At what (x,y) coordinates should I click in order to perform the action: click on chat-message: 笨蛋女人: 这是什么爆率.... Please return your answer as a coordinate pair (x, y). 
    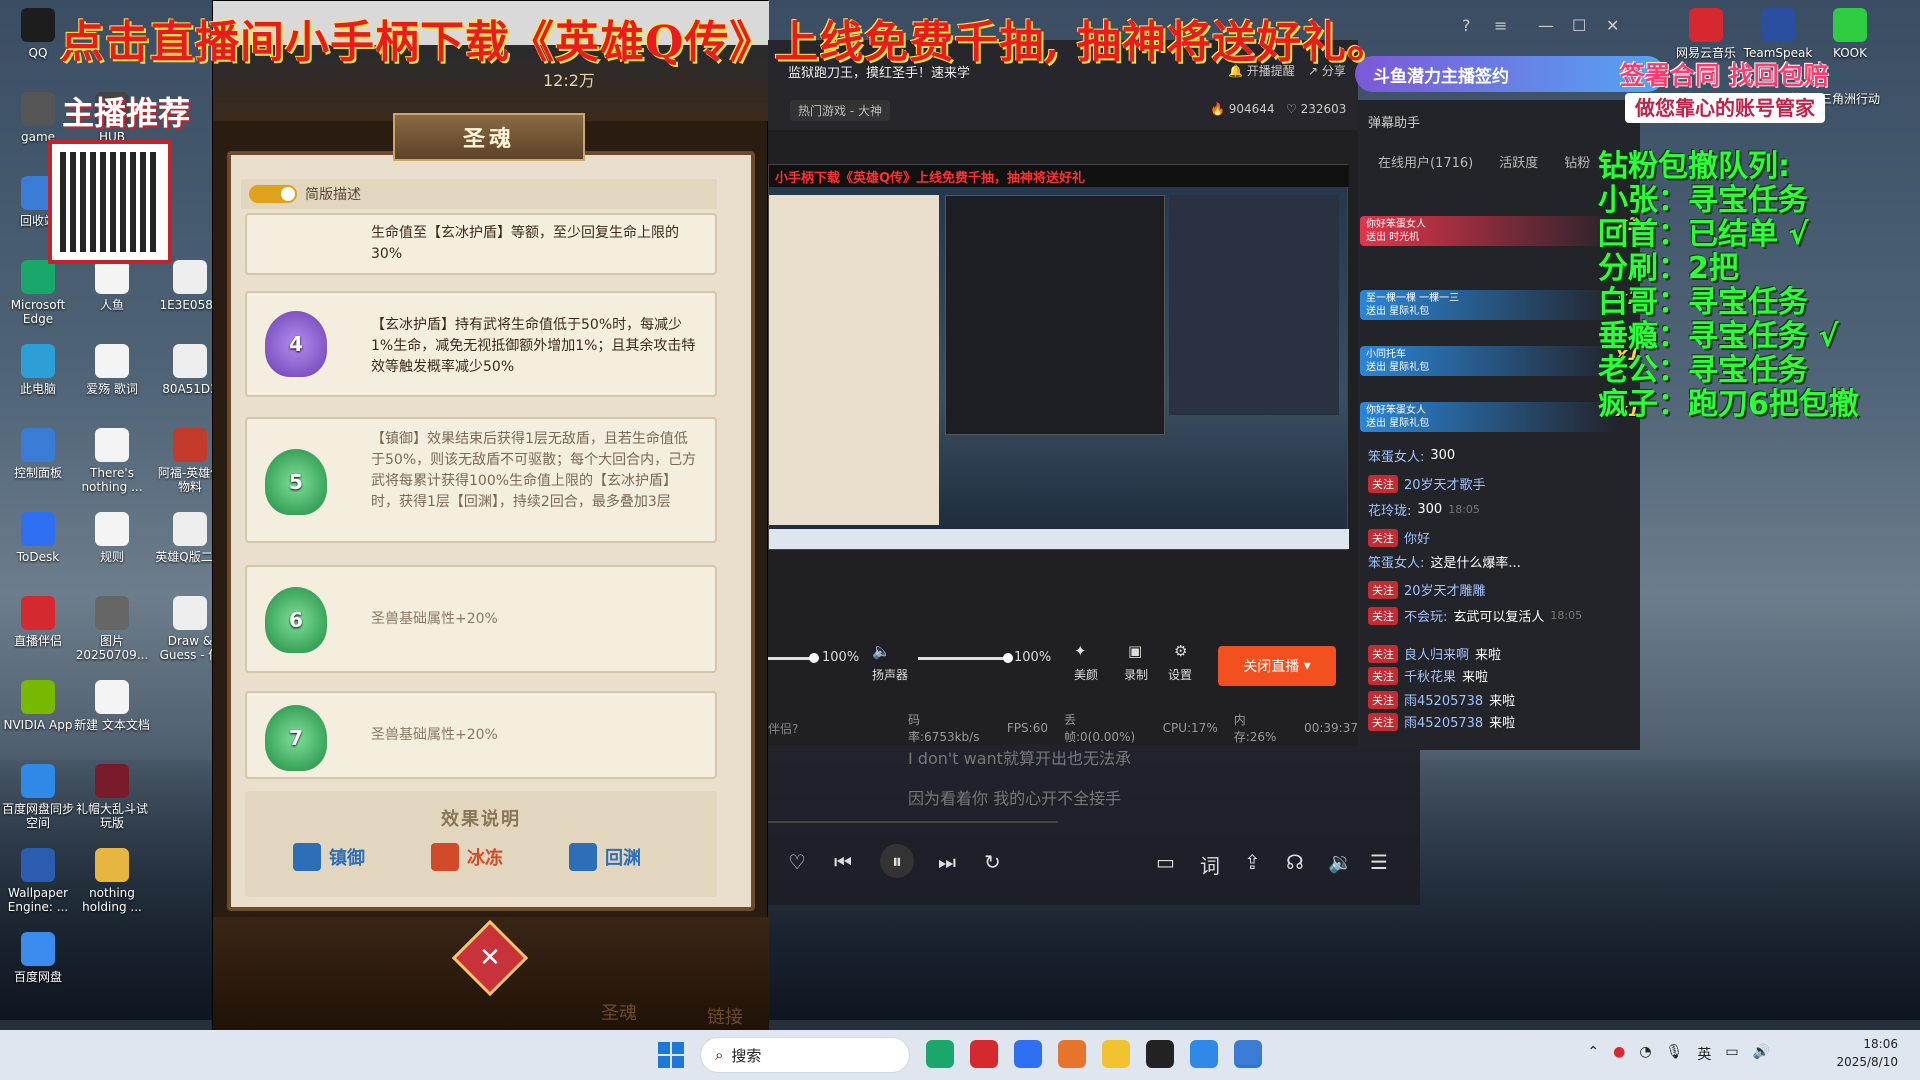
    Looking at the image, I should click on (1498, 561).